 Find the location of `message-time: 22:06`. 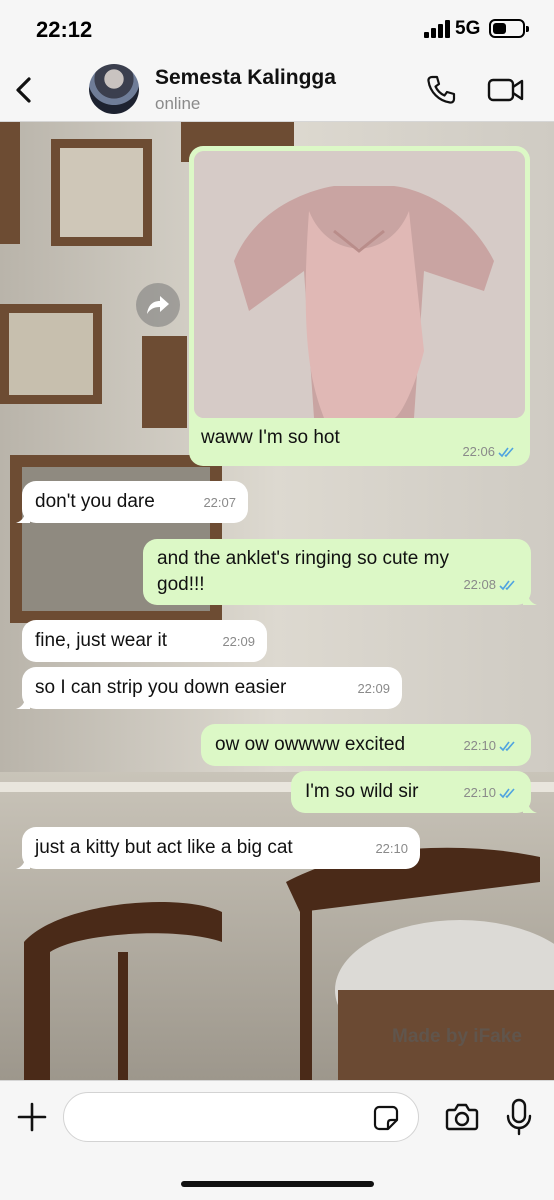

message-time: 22:06 is located at coordinates (478, 451).